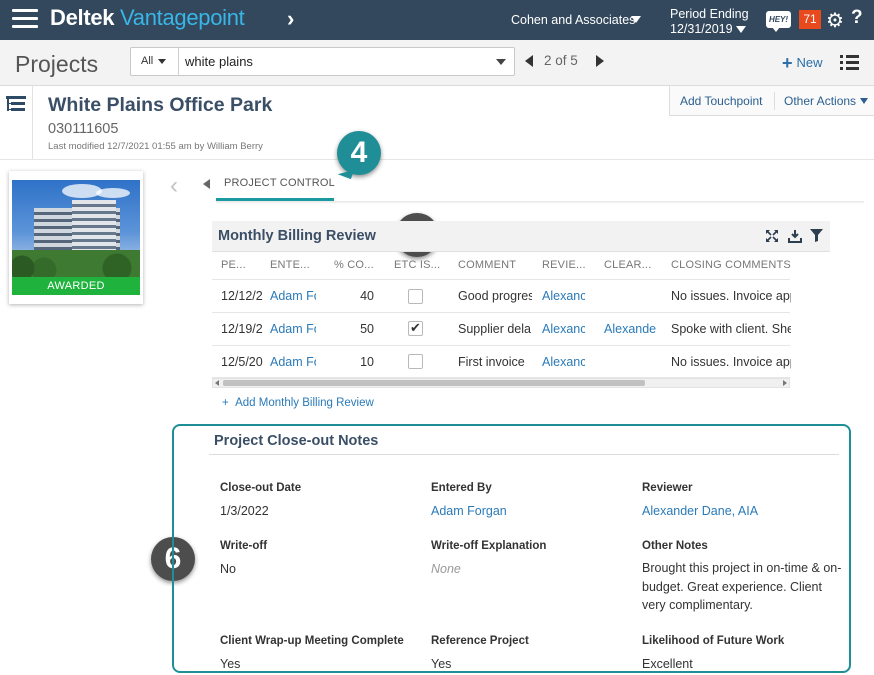 This screenshot has height=675, width=874. What do you see at coordinates (835, 20) in the screenshot?
I see `gear-icon: ⚙` at bounding box center [835, 20].